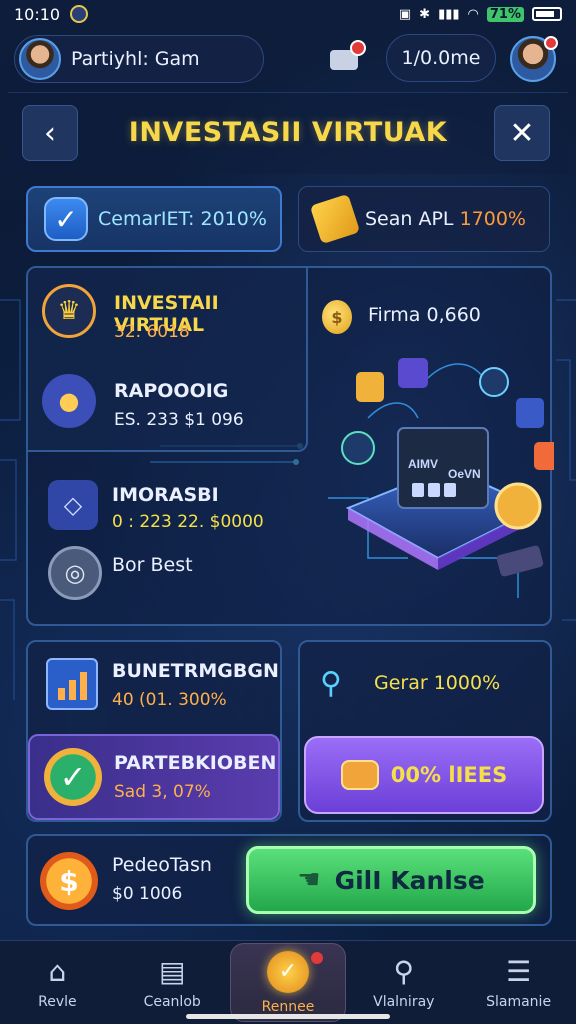 This screenshot has height=1024, width=576. Describe the element at coordinates (40, 59) in the screenshot. I see `avatar` at that location.